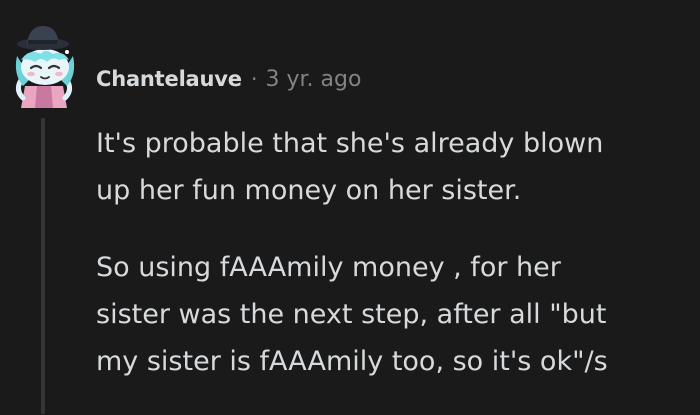 This screenshot has height=415, width=700. What do you see at coordinates (43, 266) in the screenshot?
I see `thread-line` at bounding box center [43, 266].